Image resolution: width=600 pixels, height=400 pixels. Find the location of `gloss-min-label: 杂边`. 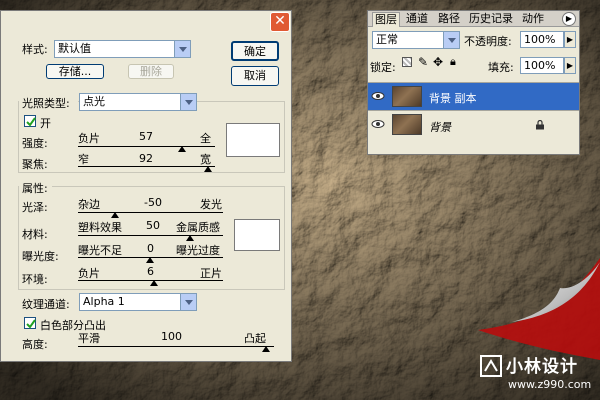

gloss-min-label: 杂边 is located at coordinates (89, 204).